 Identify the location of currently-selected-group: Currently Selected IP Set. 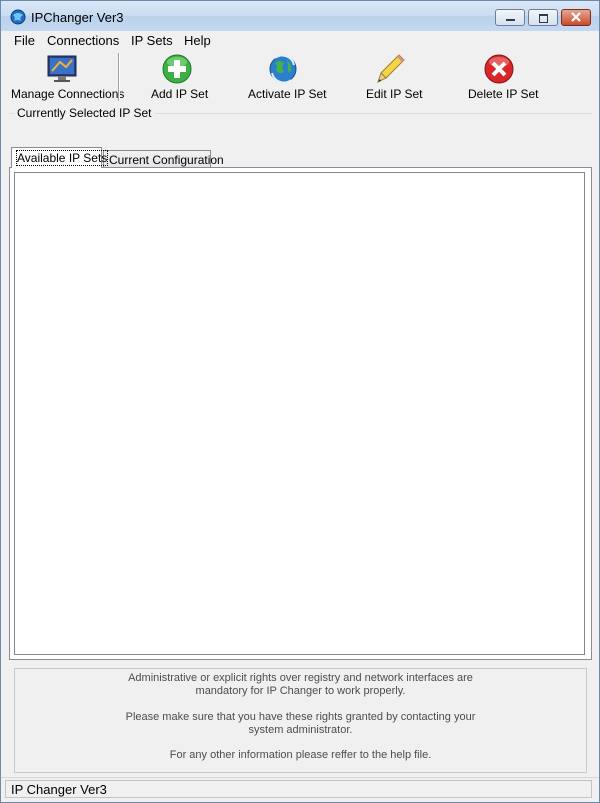
(300, 126).